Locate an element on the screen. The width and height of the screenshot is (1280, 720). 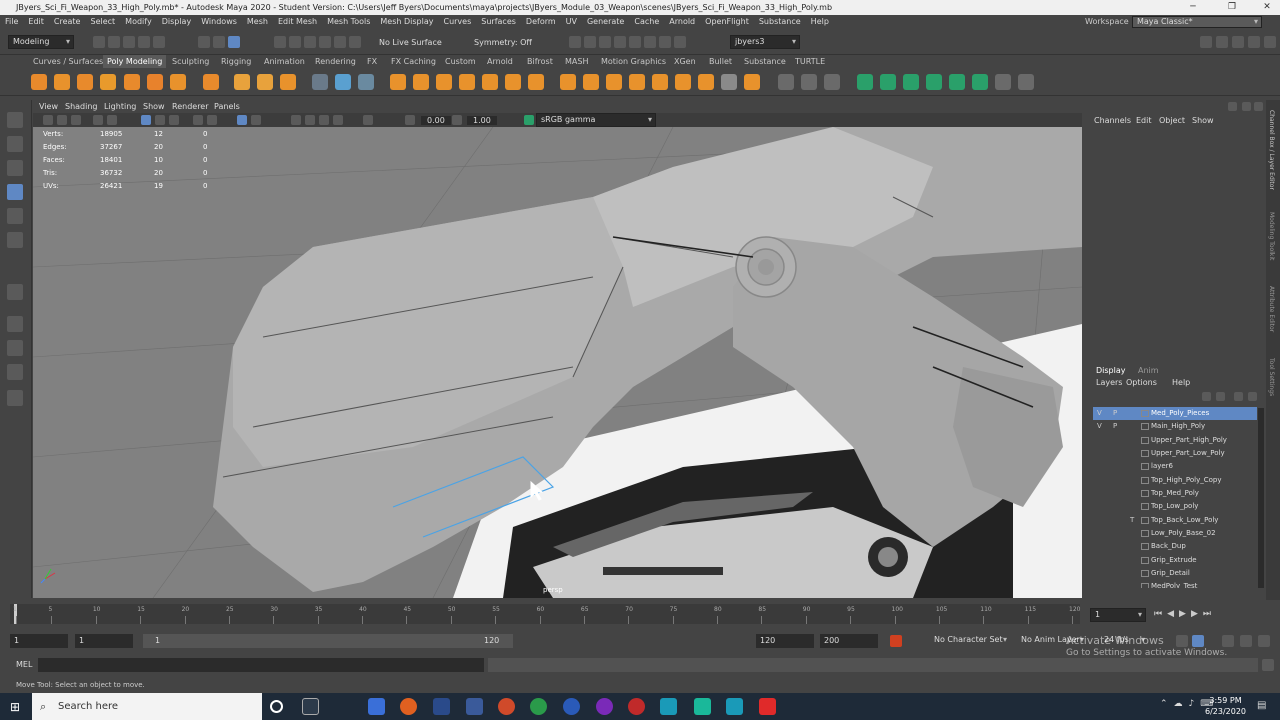
bridge-icon is located at coordinates (591, 82).